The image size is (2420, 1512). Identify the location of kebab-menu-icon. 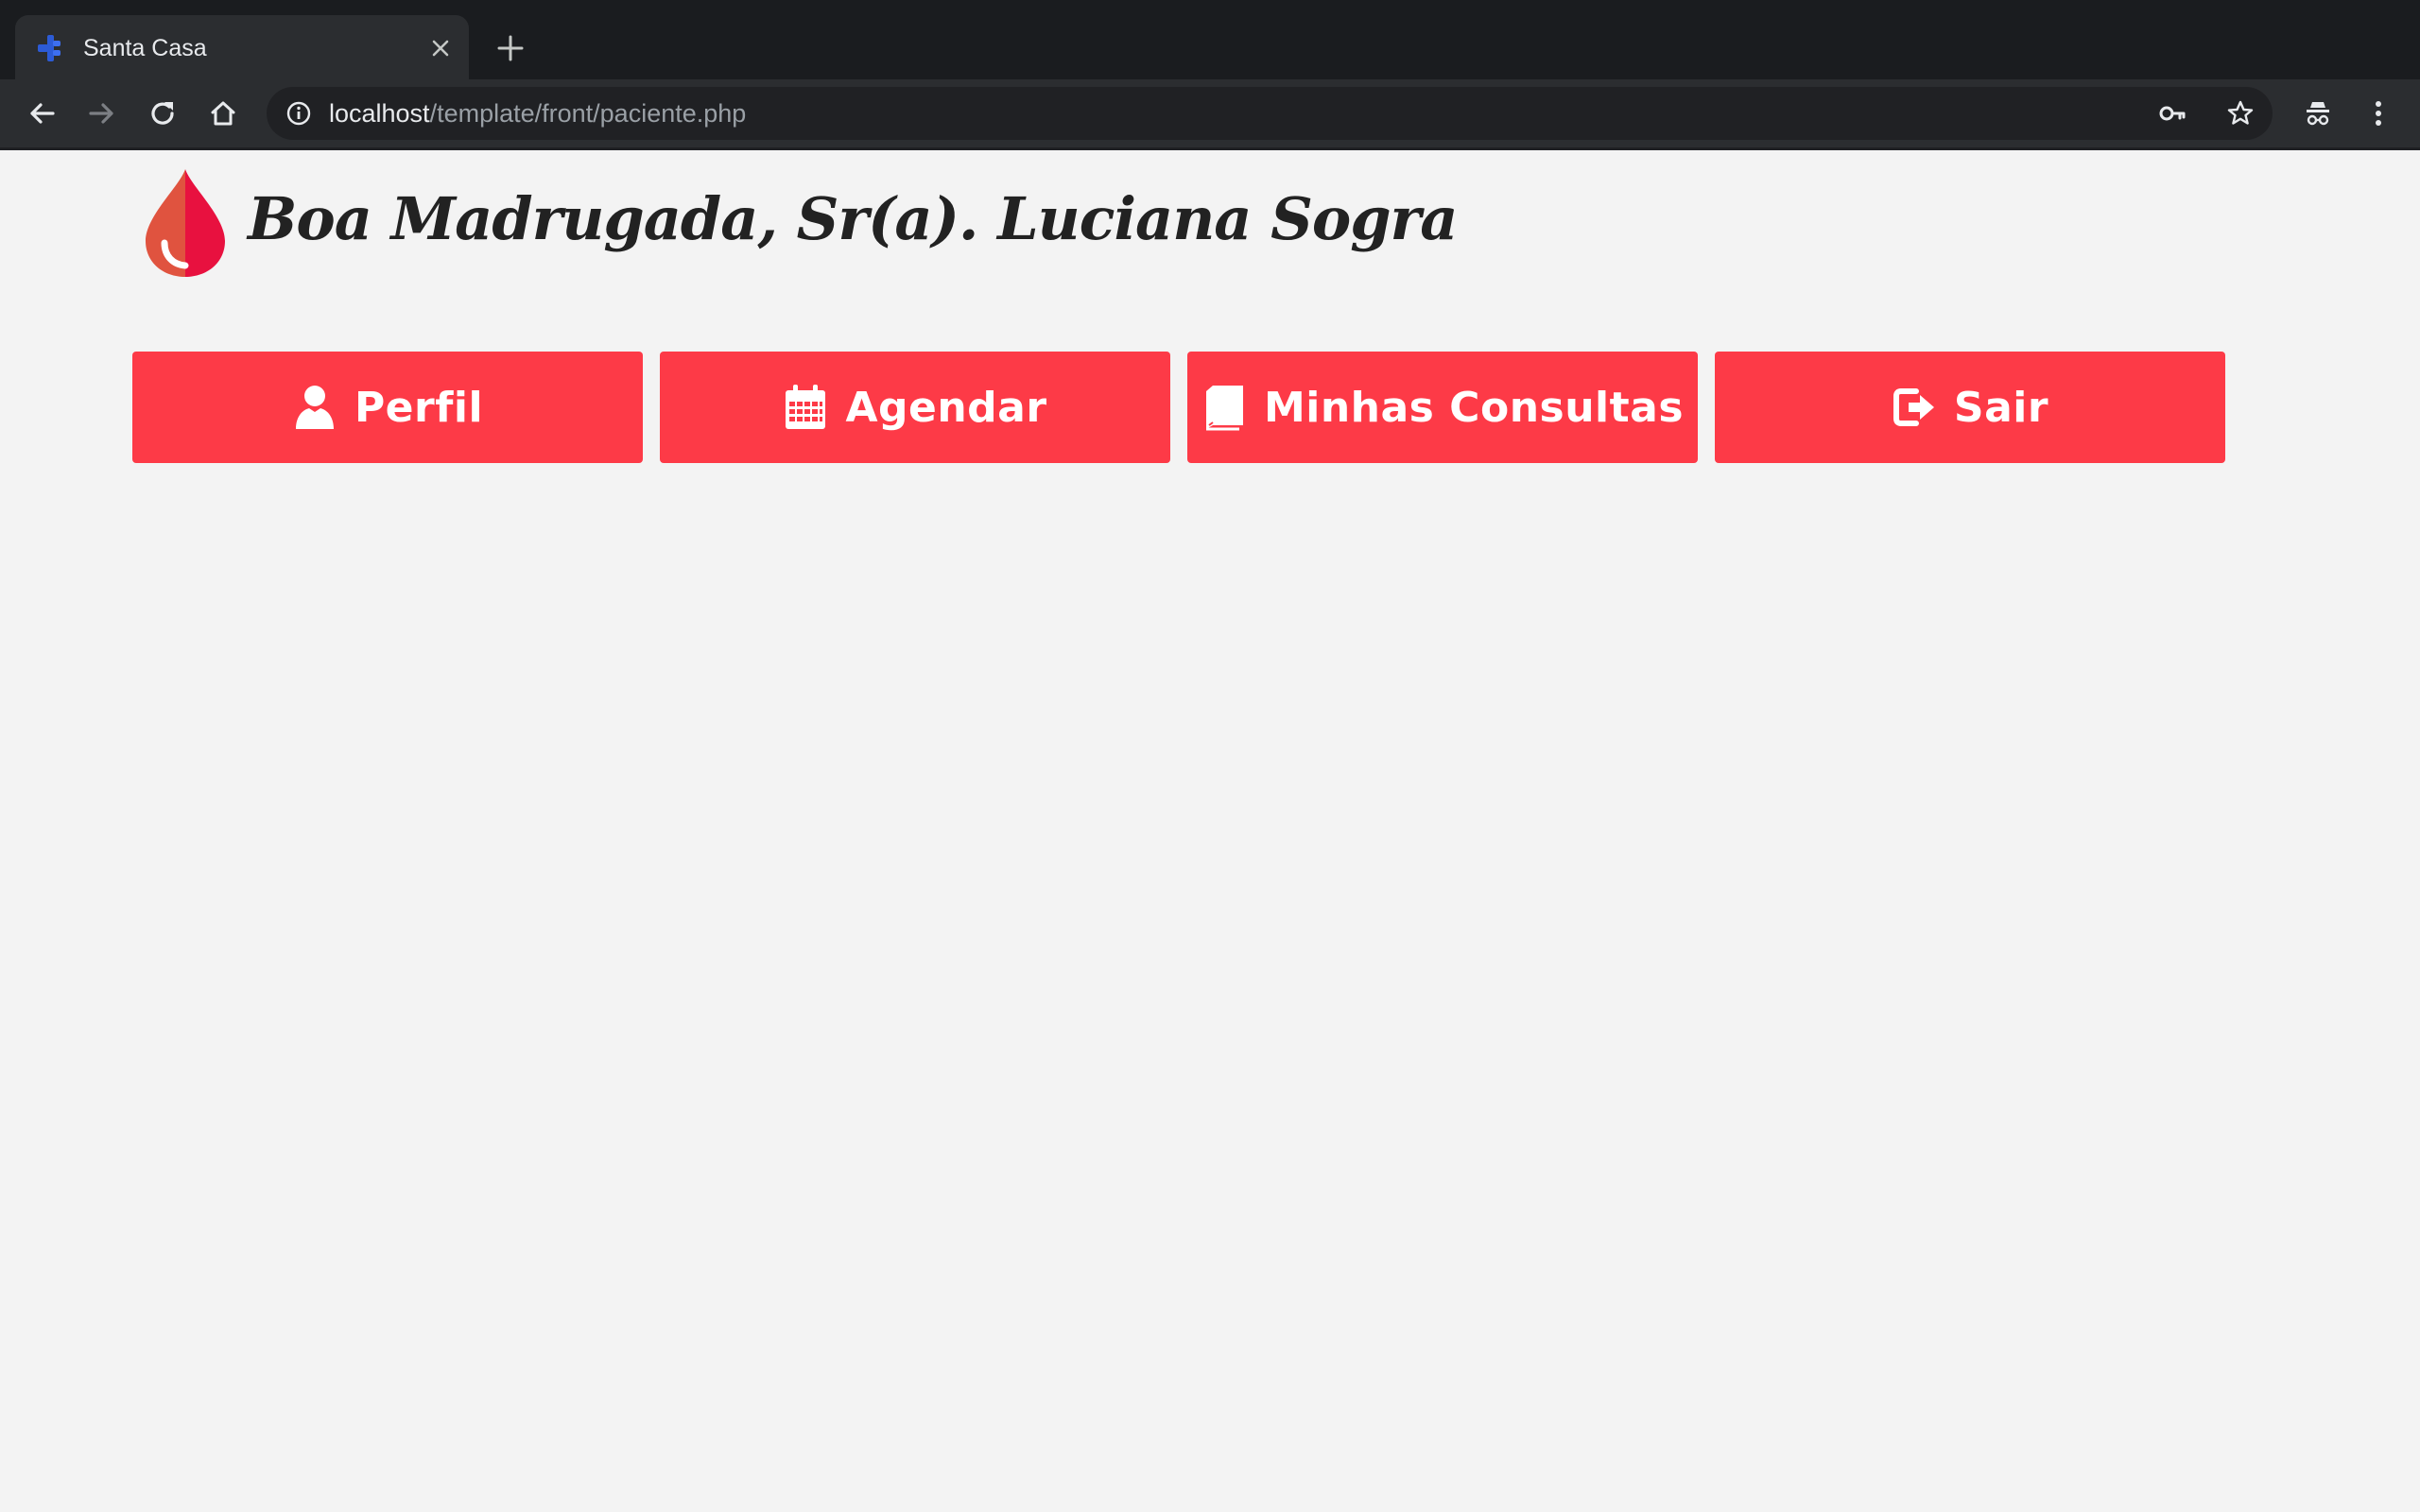
(2378, 113).